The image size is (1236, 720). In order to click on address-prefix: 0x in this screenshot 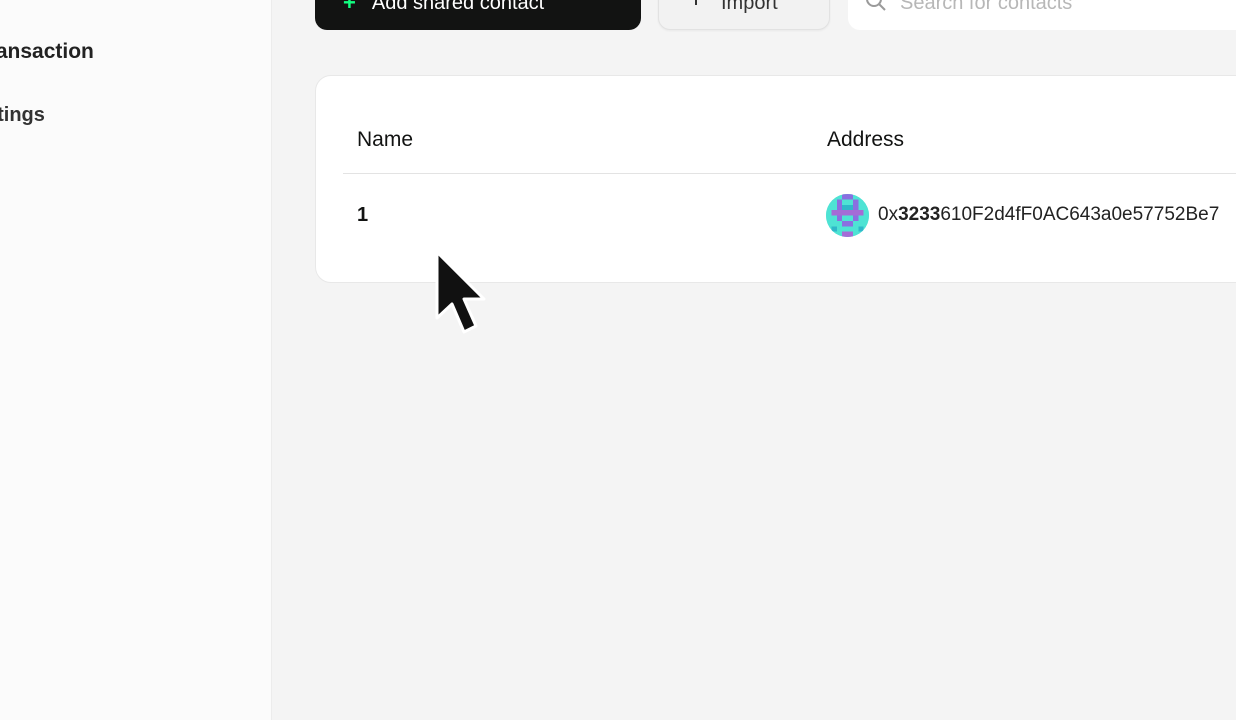, I will do `click(888, 214)`.